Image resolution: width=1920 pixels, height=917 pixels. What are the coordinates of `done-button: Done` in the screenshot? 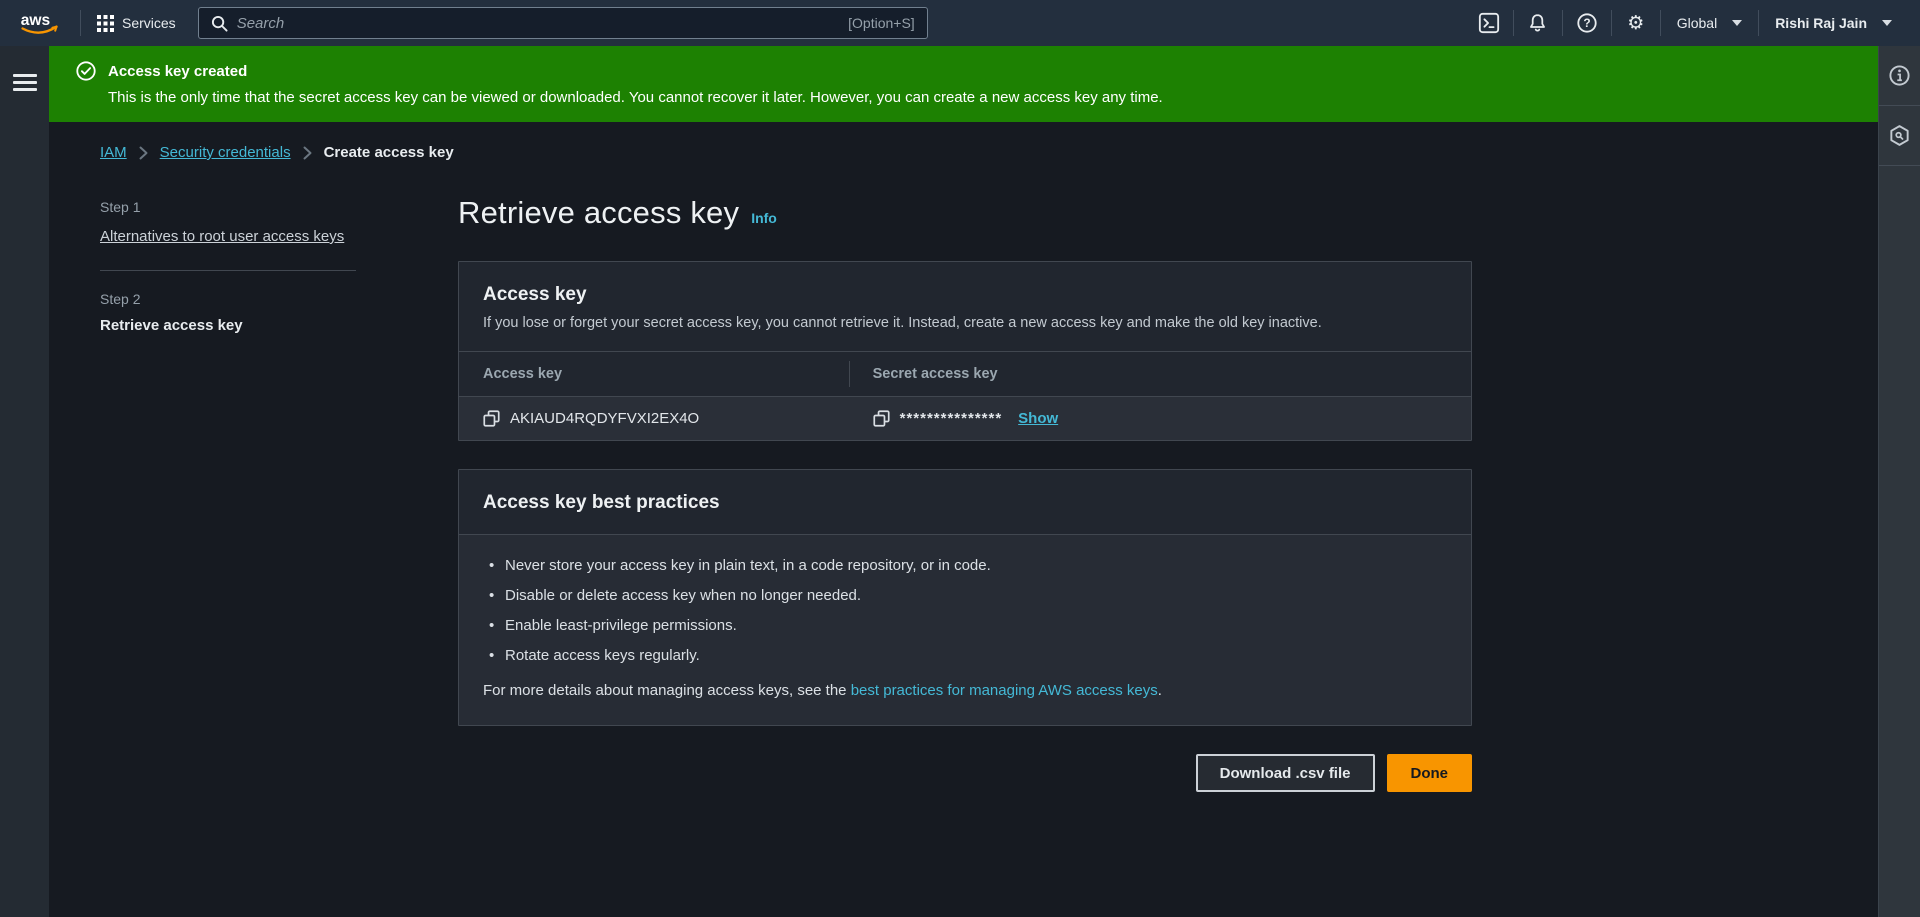 It's located at (1429, 773).